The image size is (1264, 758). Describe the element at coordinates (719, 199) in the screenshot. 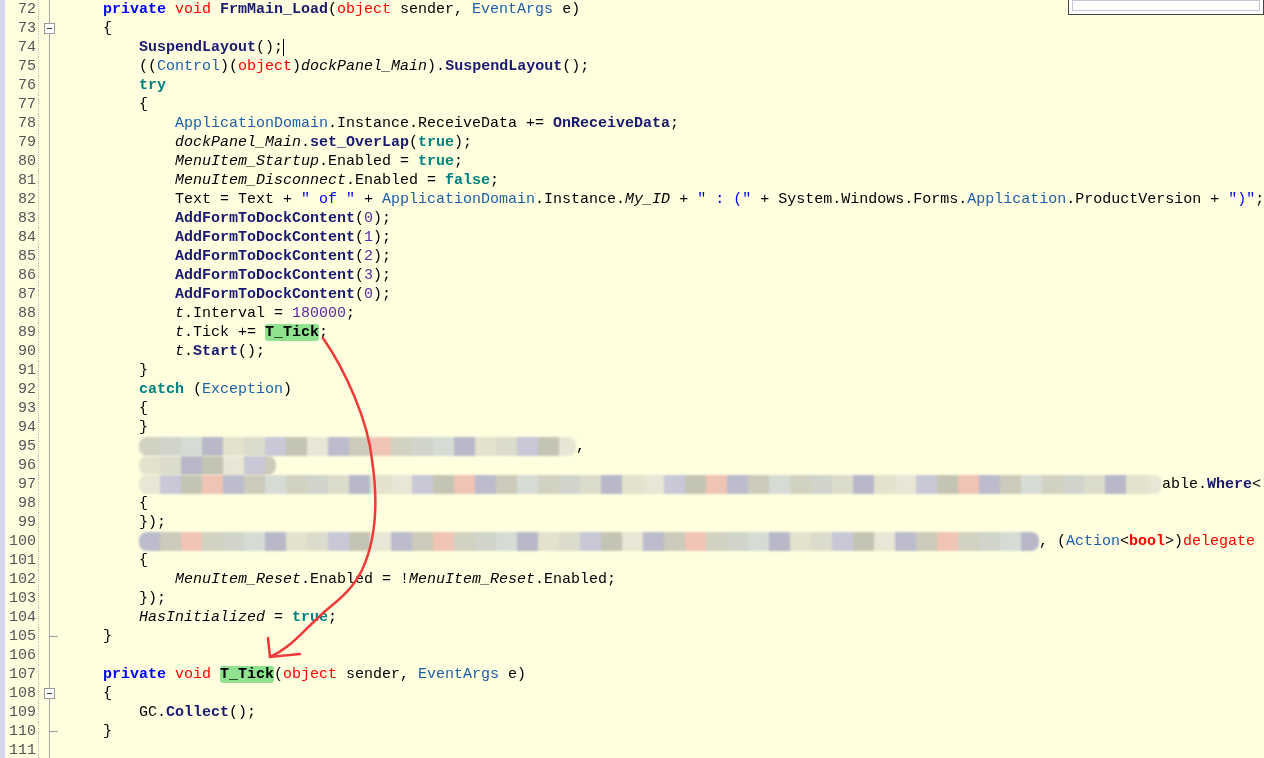

I see `code-line: Text = Text + " of " + ApplicationDomain.Instance.My_ID + " : (" + System.Windows.Forms.Application.ProductVersion + ")";` at that location.